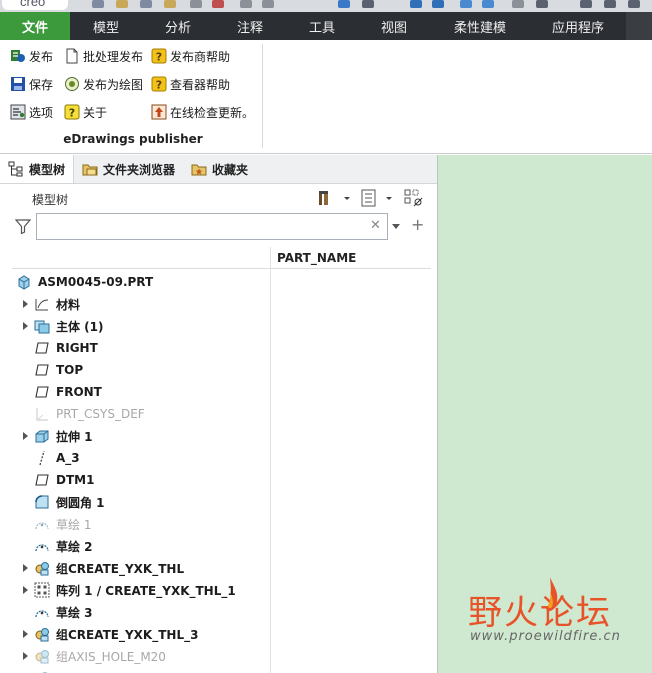  I want to click on tree-item: ASM0045-09.PRT, so click(141, 282).